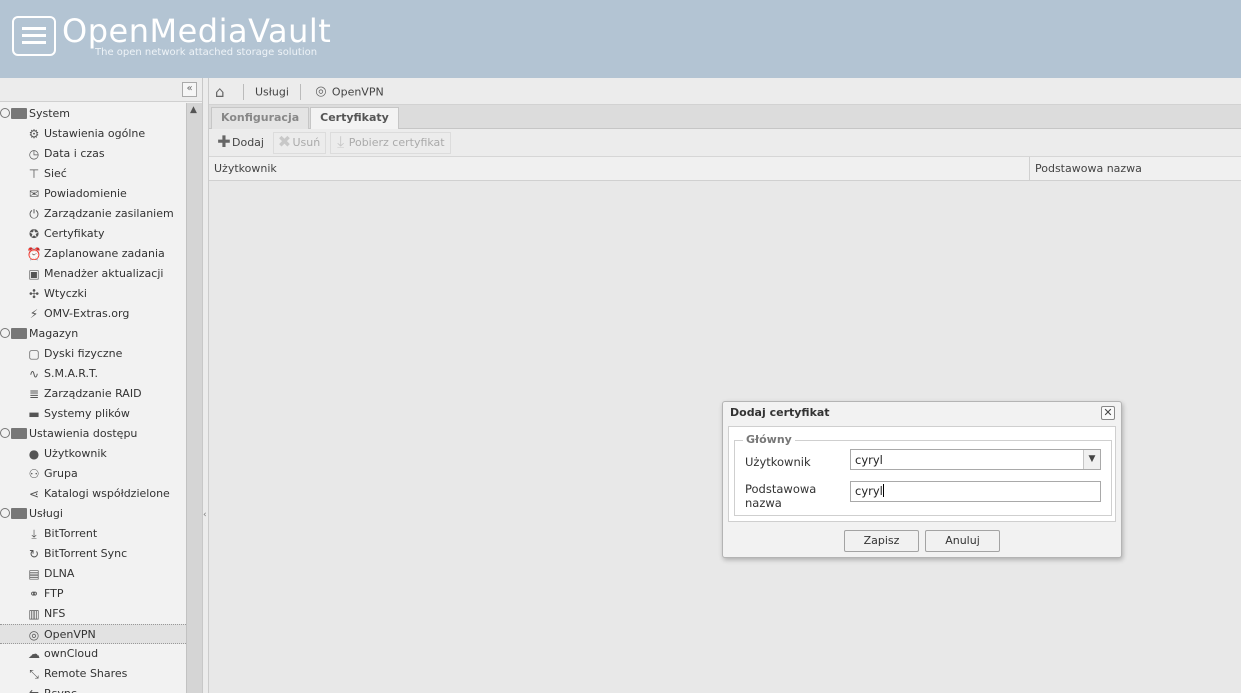 The image size is (1241, 693). I want to click on download-certificate-button: ⤓ Pobierz certyfikat, so click(390, 143).